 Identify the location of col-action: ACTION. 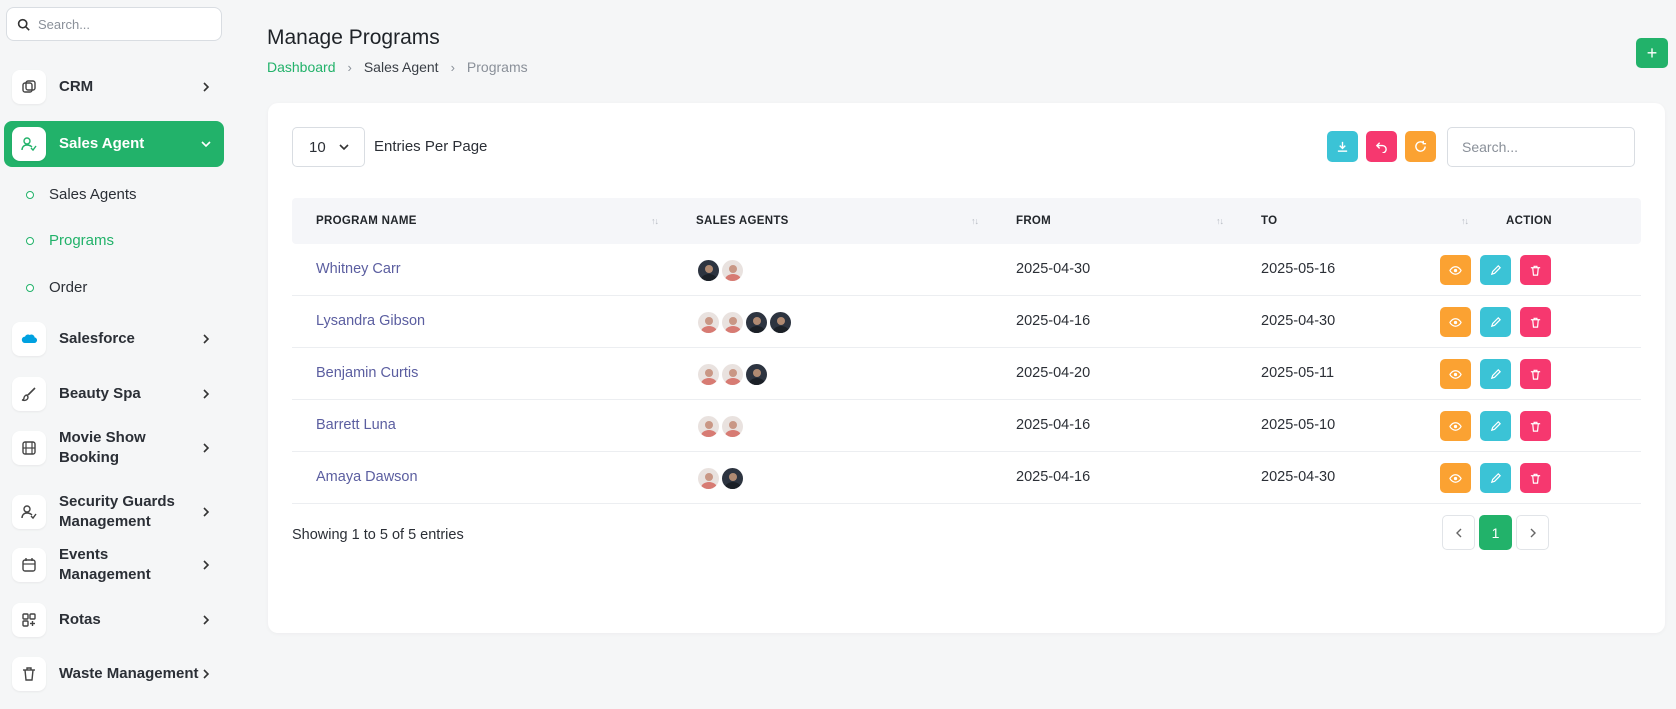
(1529, 221).